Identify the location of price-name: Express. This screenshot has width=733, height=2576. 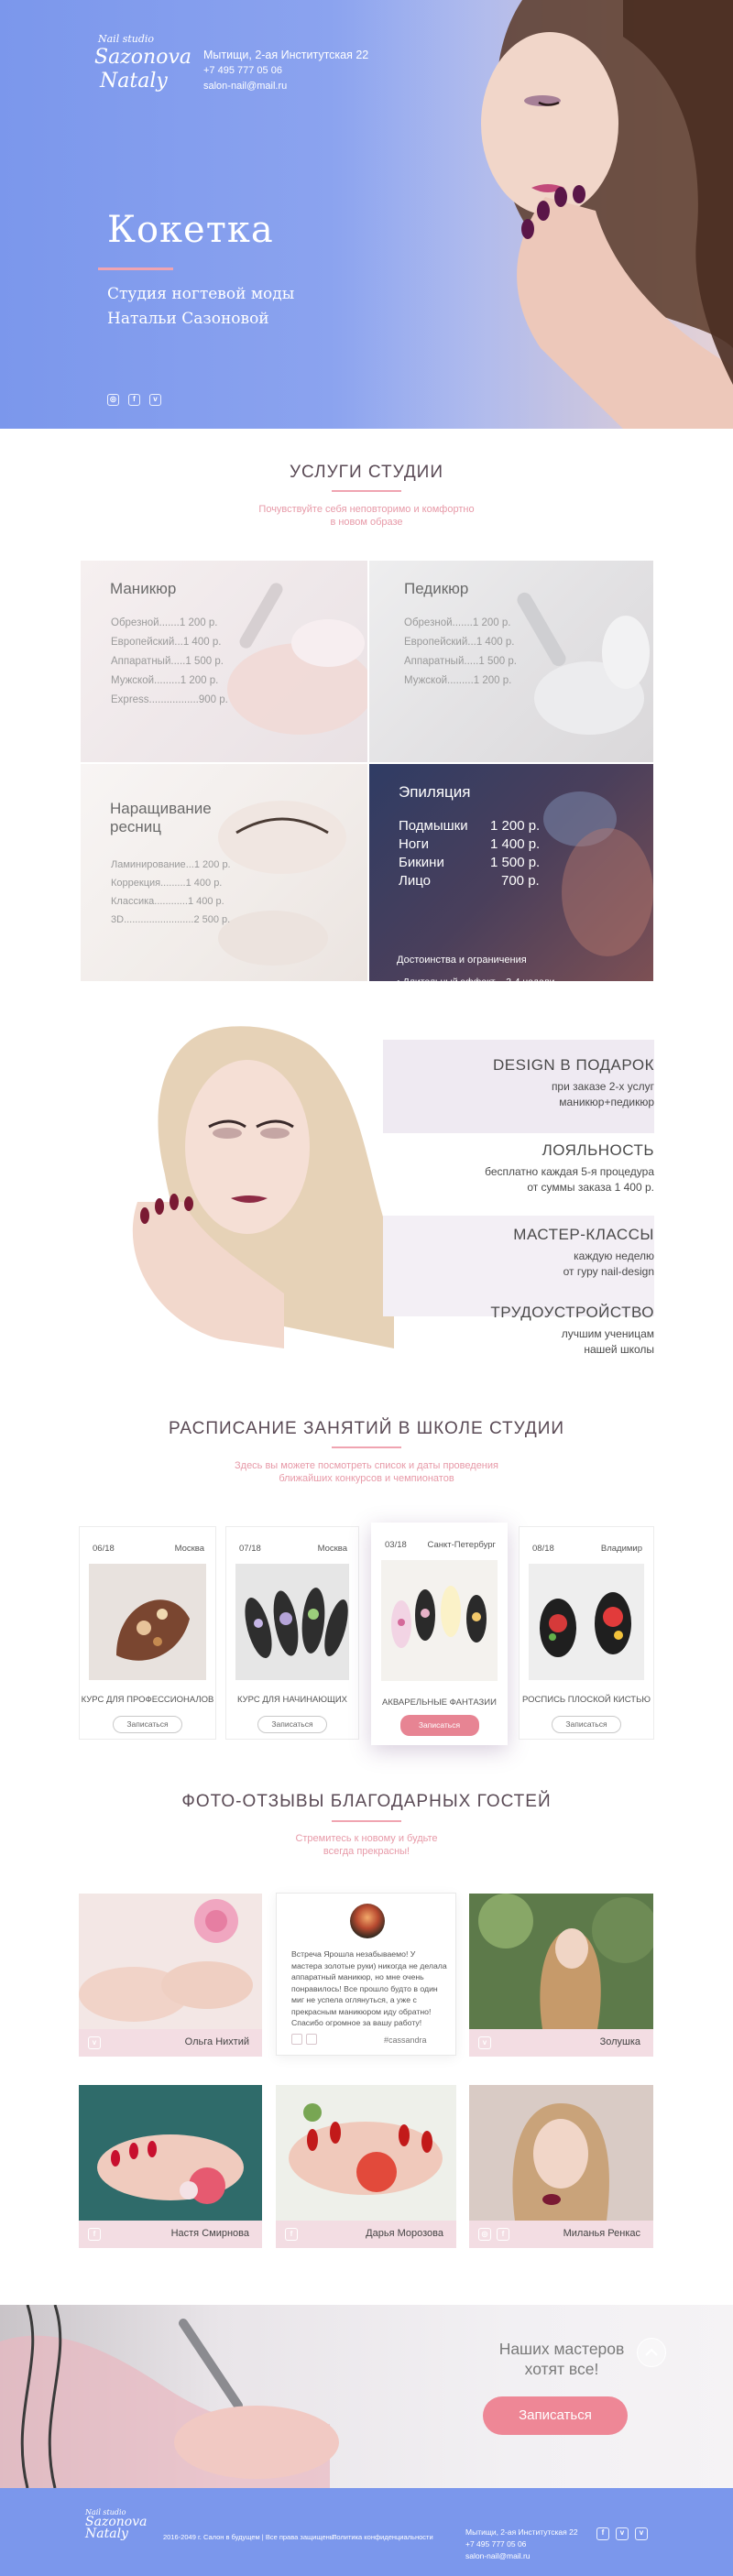
(130, 700).